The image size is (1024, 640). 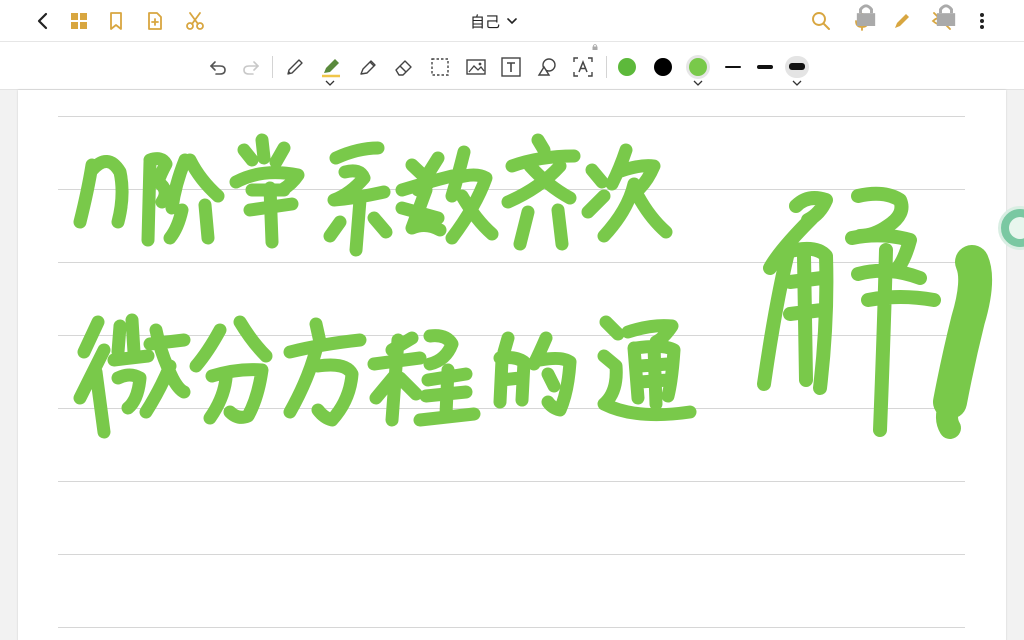 I want to click on handwriting-line1, so click(x=373, y=195).